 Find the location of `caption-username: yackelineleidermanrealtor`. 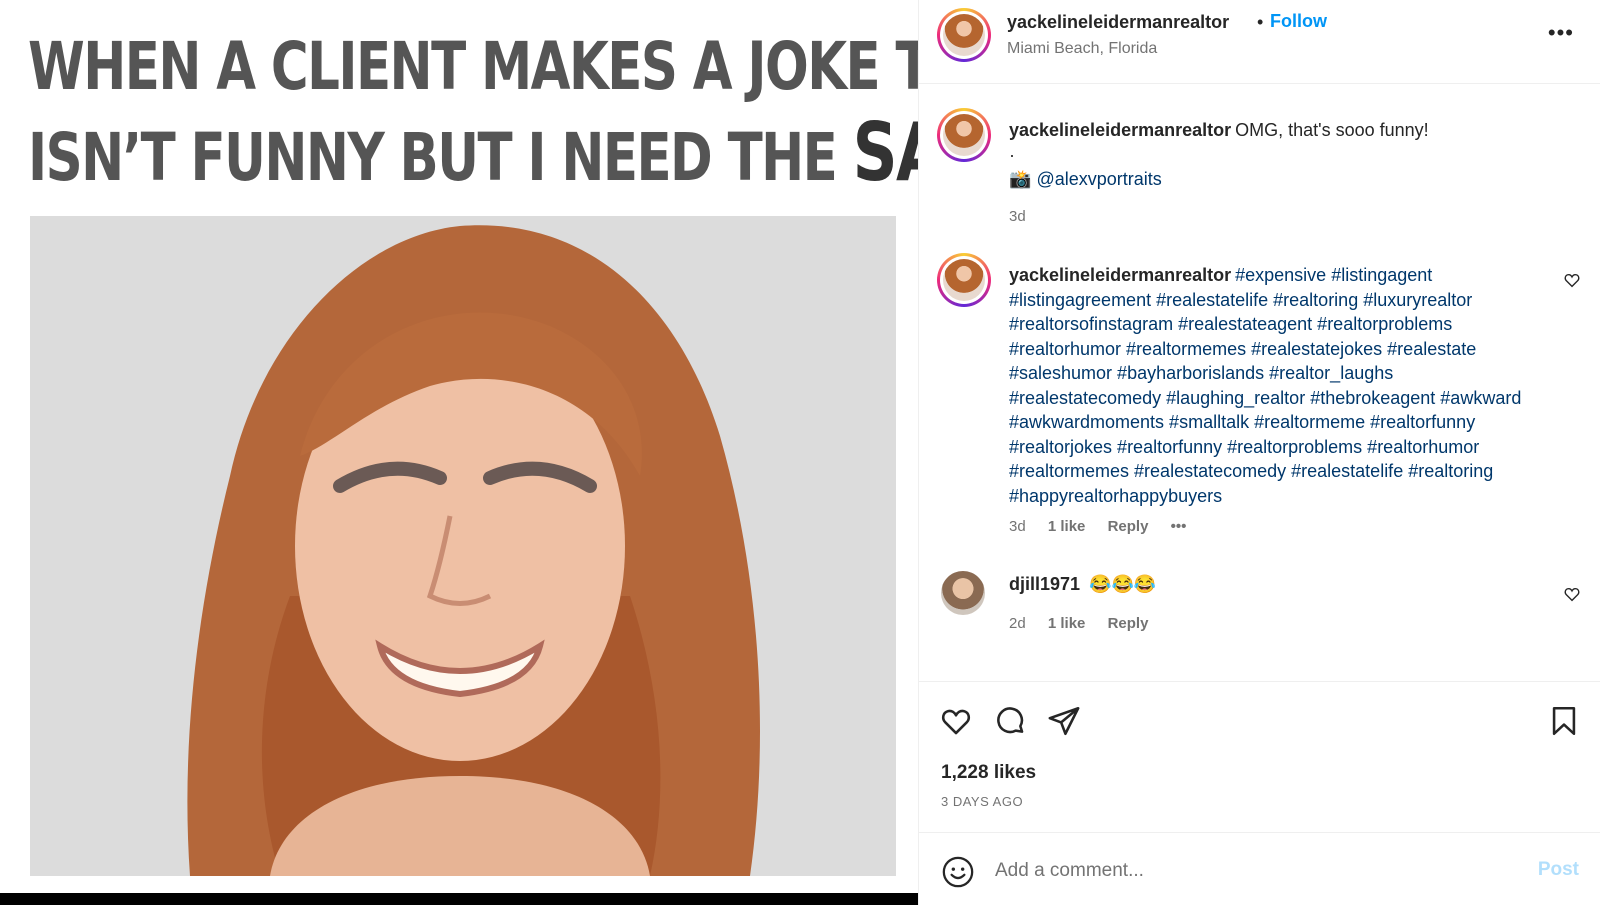

caption-username: yackelineleidermanrealtor is located at coordinates (1120, 130).